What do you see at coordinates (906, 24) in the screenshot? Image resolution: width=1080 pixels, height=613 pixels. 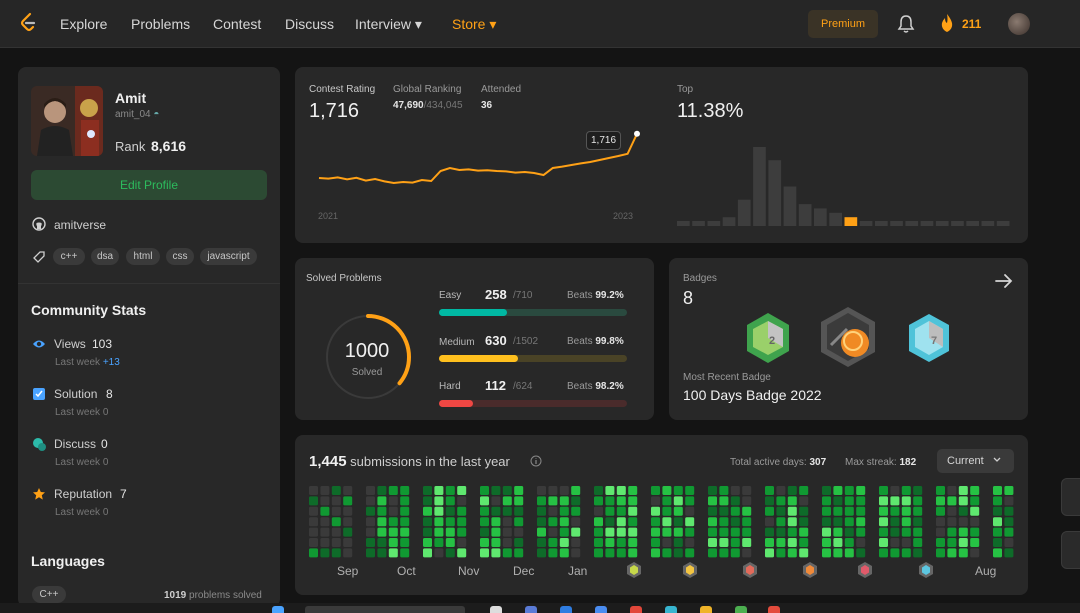 I see `bell-icon` at bounding box center [906, 24].